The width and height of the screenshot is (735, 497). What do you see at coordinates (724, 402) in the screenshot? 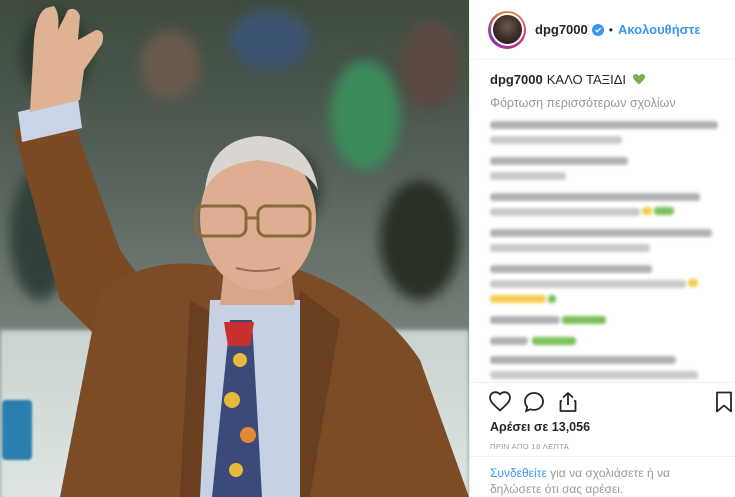
I see `bookmark-icon` at bounding box center [724, 402].